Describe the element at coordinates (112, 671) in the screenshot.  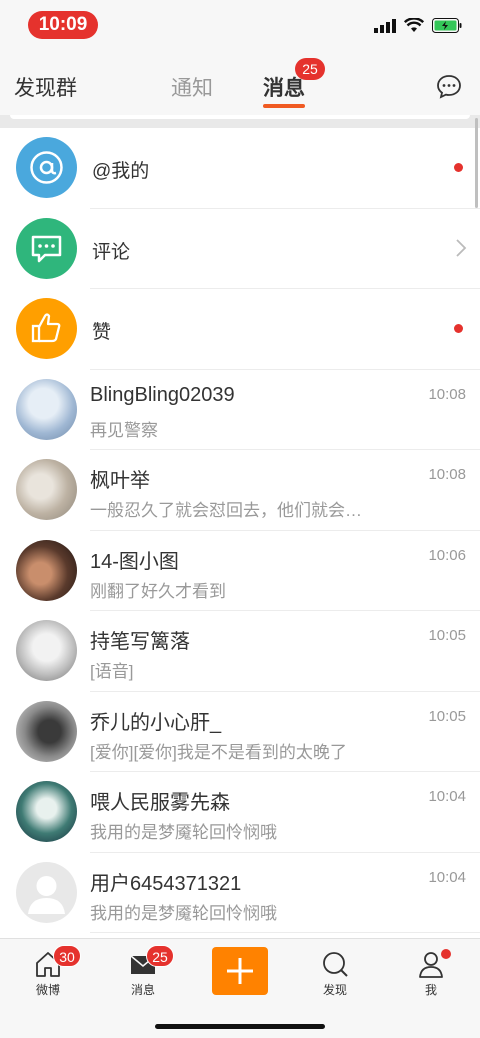
I see `conversation-preview: [语音]` at that location.